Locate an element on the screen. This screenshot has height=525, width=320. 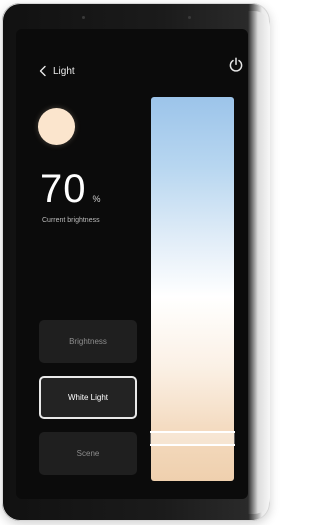
white-light-mode-button: White Light is located at coordinates (88, 397).